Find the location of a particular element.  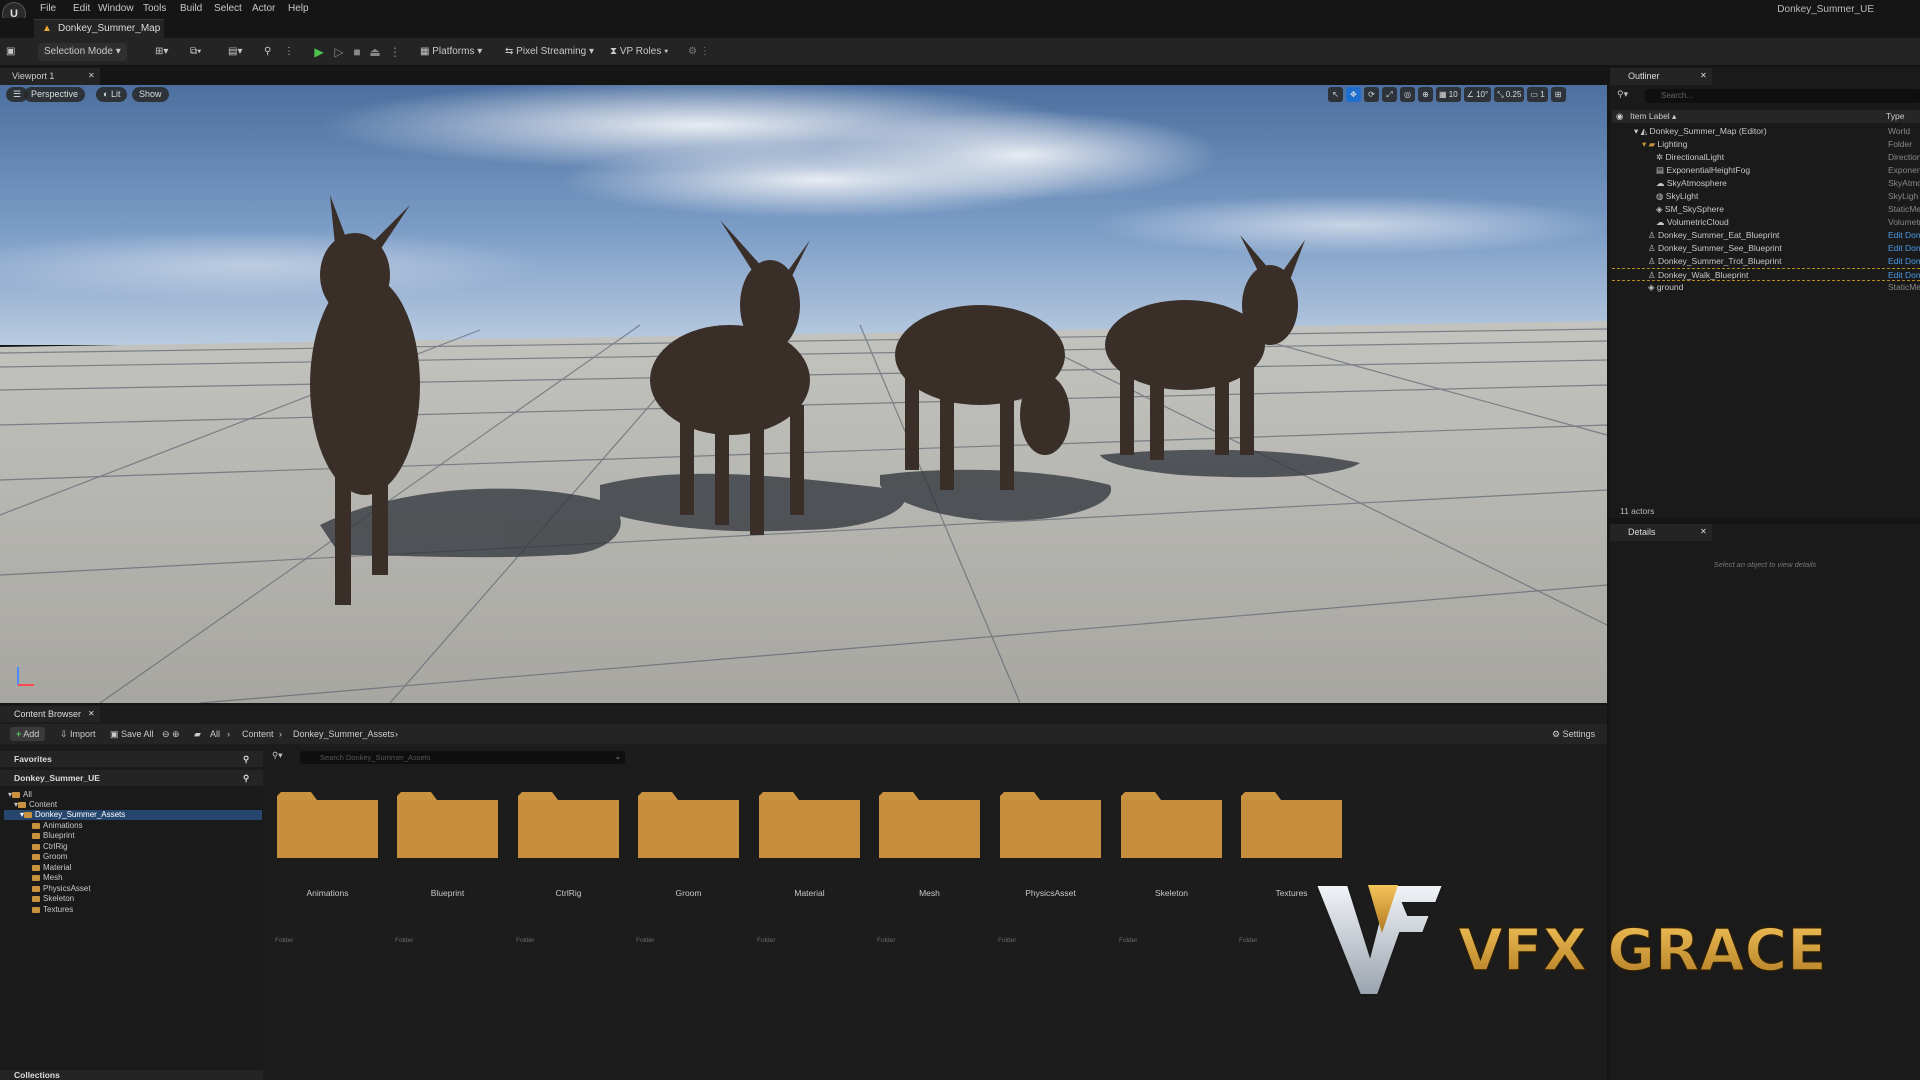

modeling-icon: ⚲ is located at coordinates (267, 52).